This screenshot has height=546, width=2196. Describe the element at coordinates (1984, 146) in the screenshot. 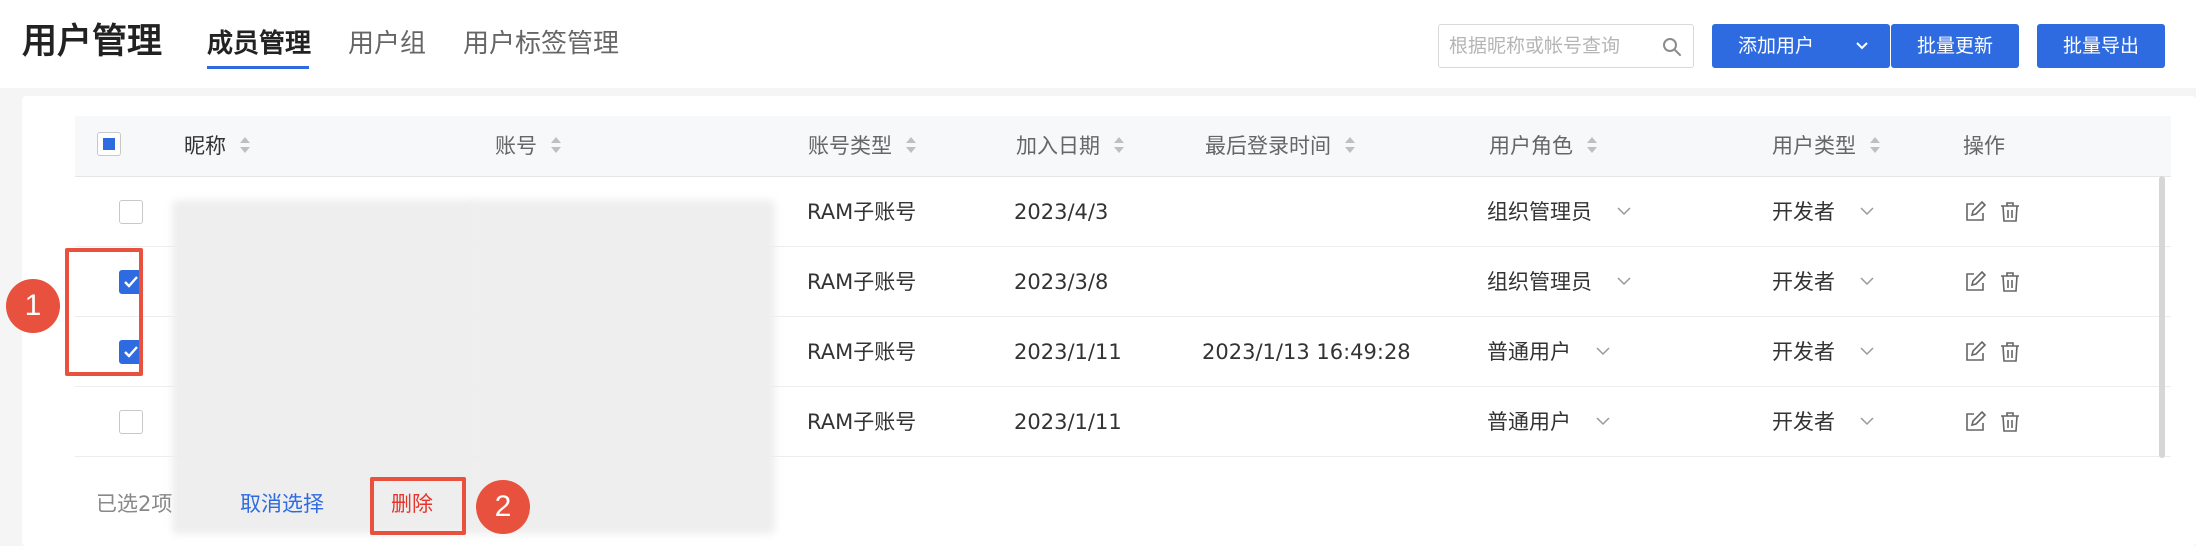

I see `column-header-actions: 操作` at that location.